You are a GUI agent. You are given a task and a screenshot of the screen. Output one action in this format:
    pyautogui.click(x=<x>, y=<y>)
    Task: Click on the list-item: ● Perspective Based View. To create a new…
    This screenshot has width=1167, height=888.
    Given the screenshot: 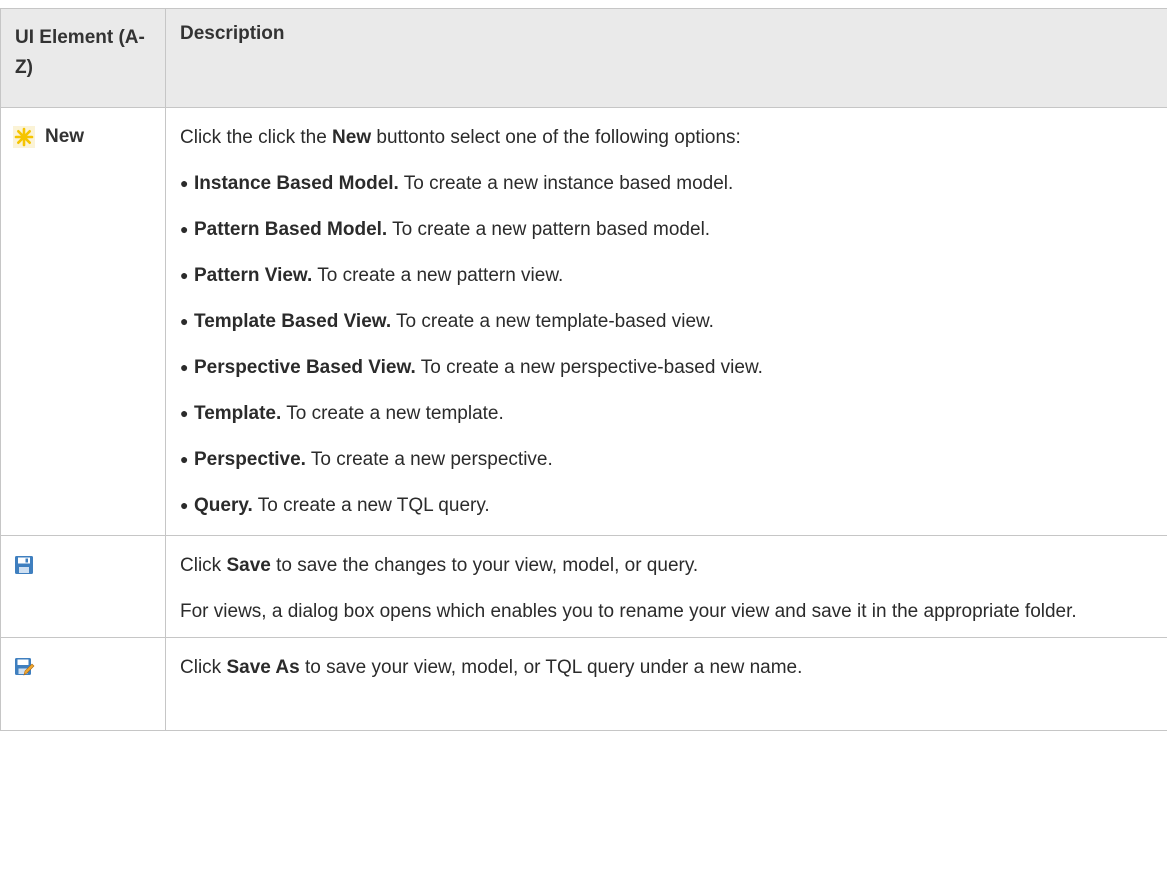 What is the action you would take?
    pyautogui.click(x=471, y=367)
    